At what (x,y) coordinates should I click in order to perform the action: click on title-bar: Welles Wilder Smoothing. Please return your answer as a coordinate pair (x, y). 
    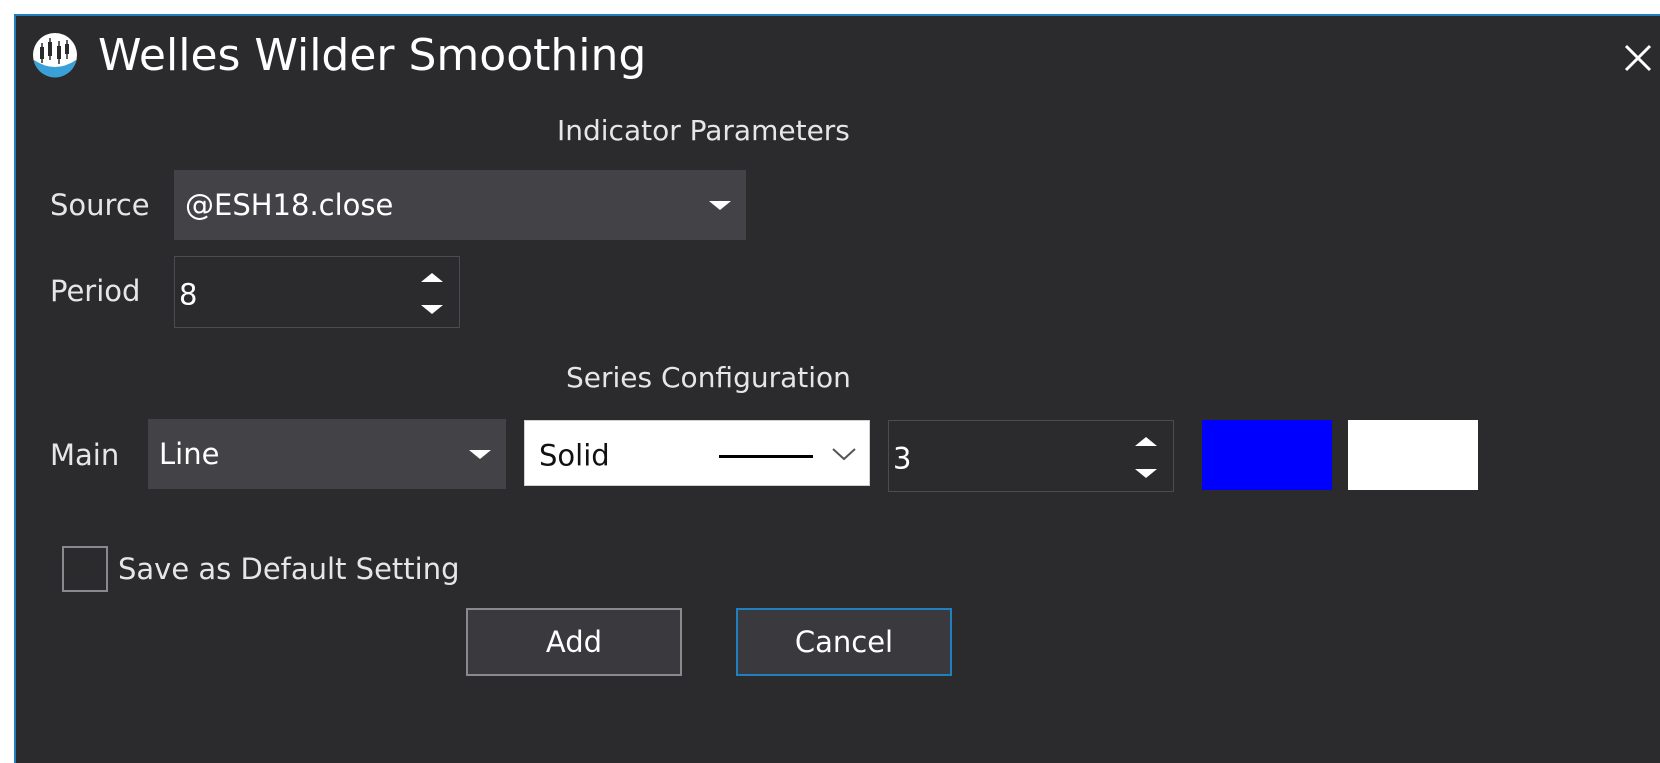
    Looking at the image, I should click on (838, 51).